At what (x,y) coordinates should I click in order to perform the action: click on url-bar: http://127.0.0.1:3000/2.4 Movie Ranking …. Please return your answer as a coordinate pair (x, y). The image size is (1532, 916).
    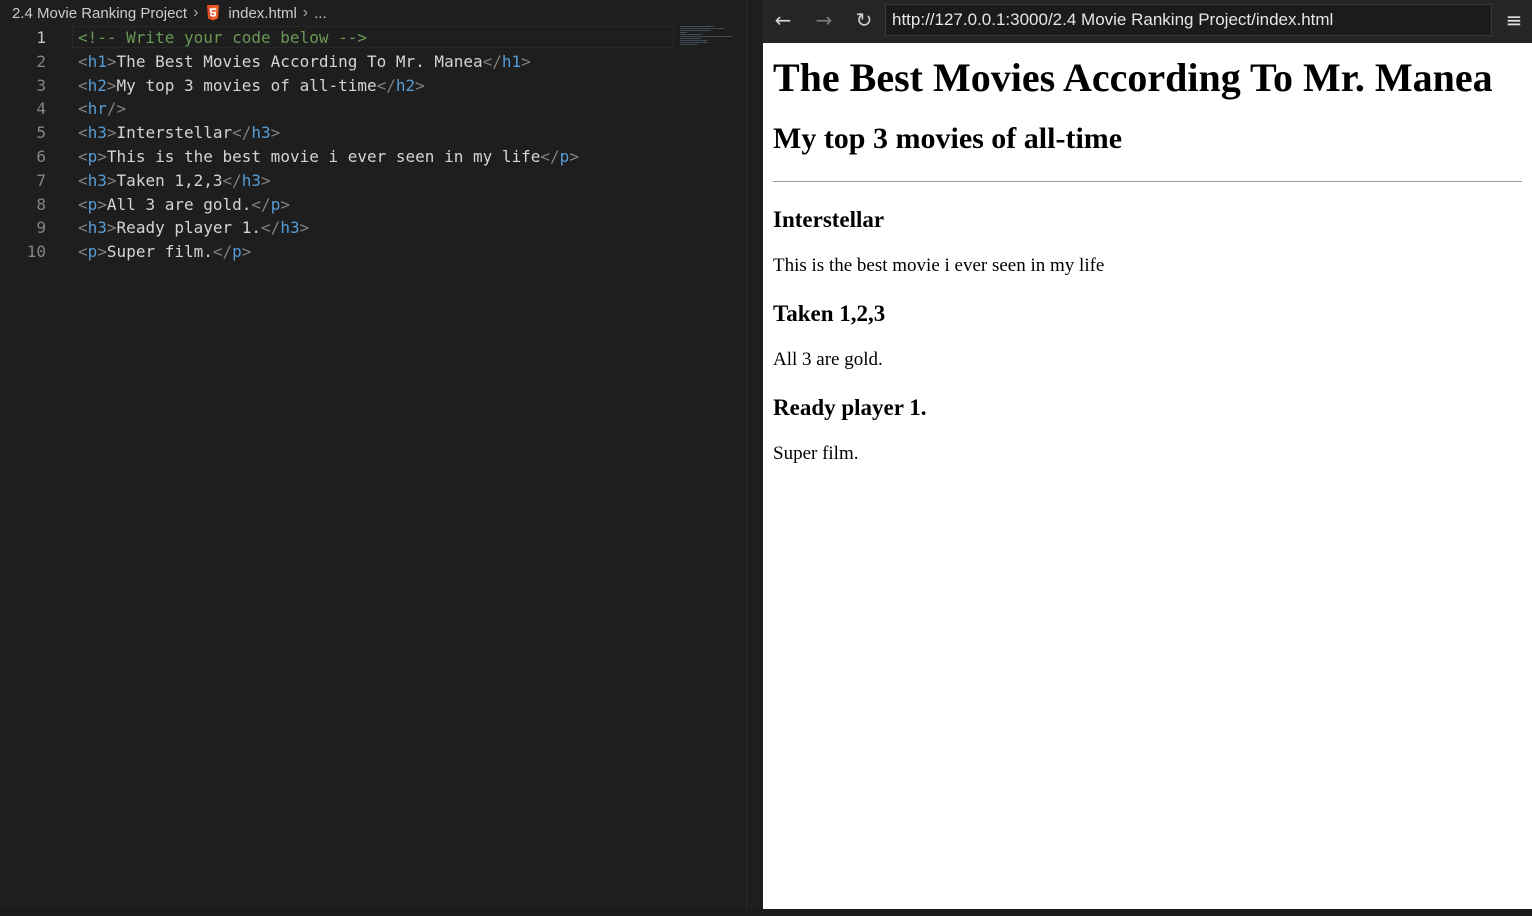
    Looking at the image, I should click on (1188, 20).